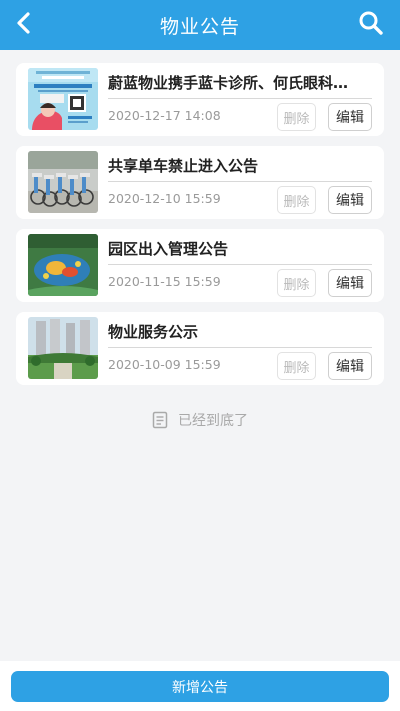  I want to click on search-icon, so click(371, 25).